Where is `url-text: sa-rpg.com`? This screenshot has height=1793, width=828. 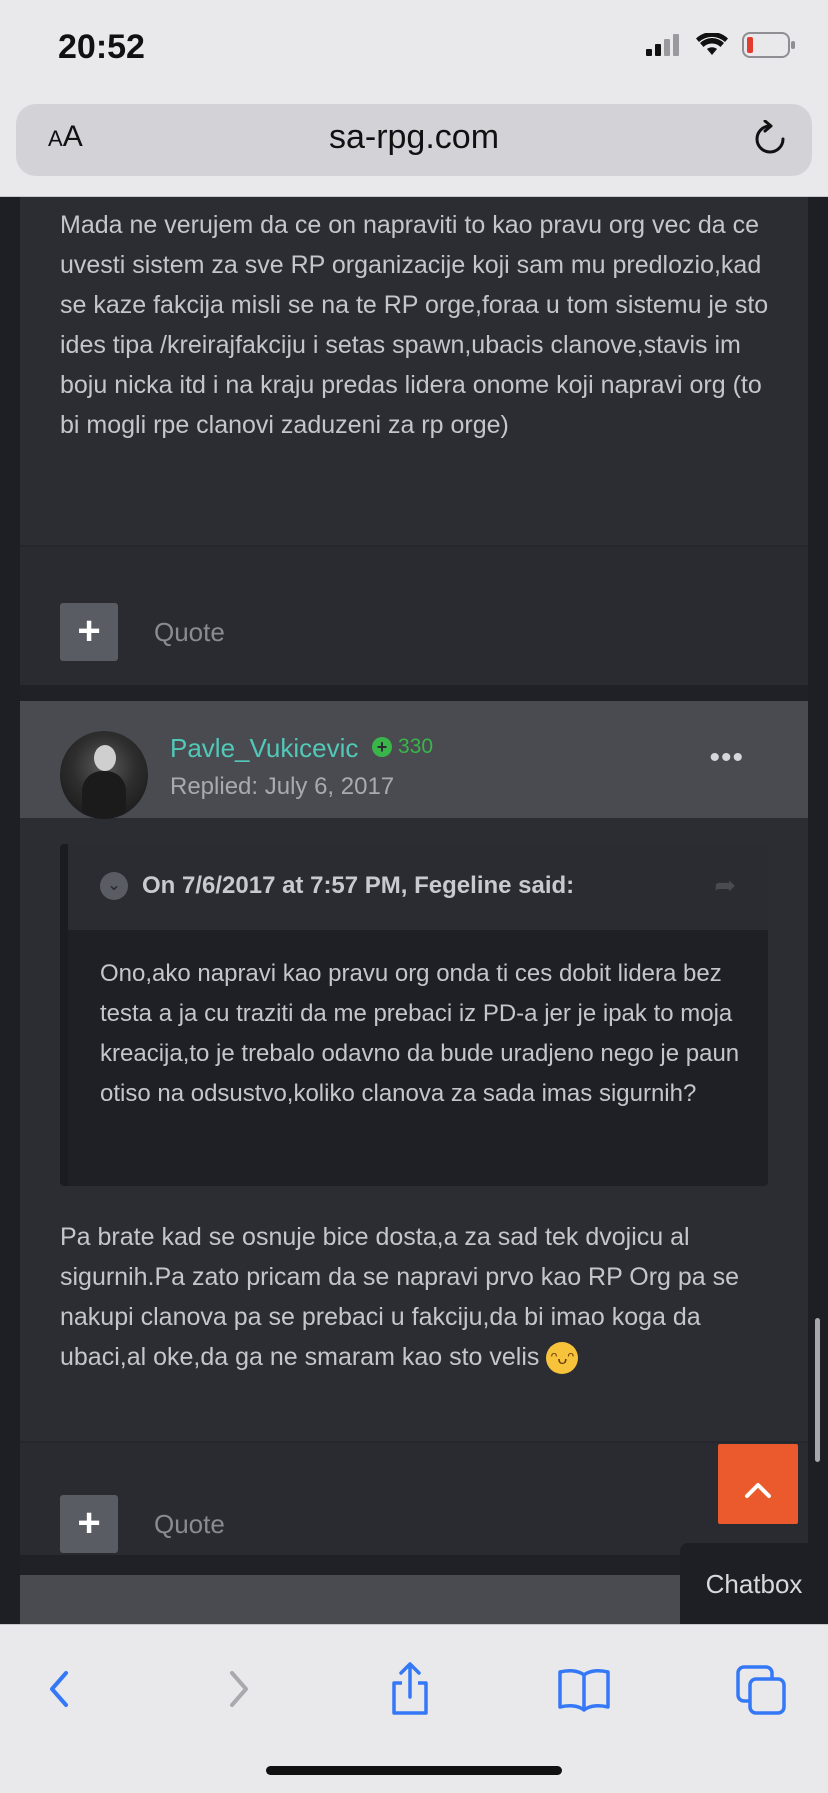 url-text: sa-rpg.com is located at coordinates (414, 137).